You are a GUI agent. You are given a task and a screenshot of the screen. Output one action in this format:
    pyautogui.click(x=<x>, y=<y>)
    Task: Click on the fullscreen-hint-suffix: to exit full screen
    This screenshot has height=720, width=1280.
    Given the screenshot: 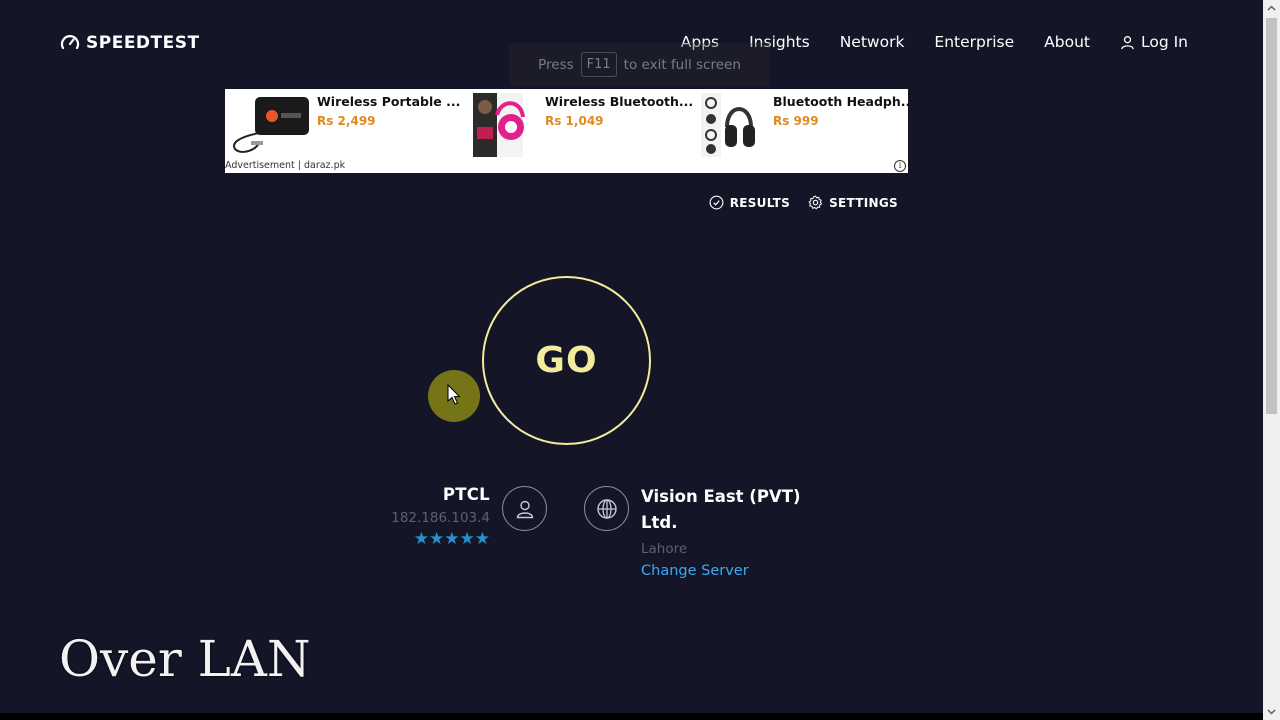 What is the action you would take?
    pyautogui.click(x=682, y=64)
    